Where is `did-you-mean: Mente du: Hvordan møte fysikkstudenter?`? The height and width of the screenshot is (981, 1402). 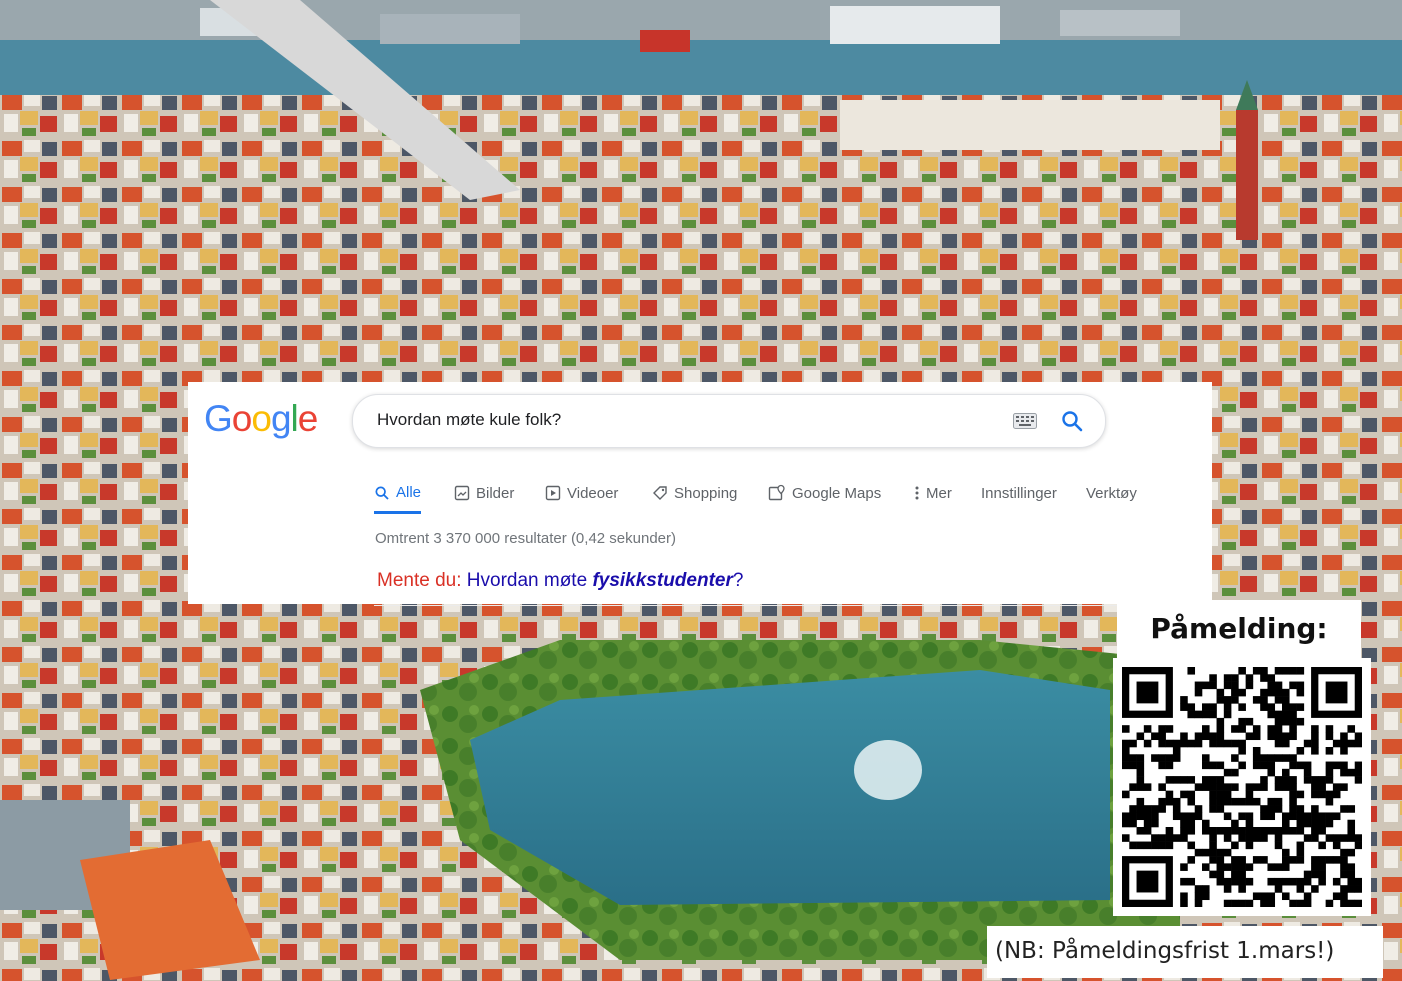
did-you-mean: Mente du: Hvordan møte fysikkstudenter? is located at coordinates (560, 581).